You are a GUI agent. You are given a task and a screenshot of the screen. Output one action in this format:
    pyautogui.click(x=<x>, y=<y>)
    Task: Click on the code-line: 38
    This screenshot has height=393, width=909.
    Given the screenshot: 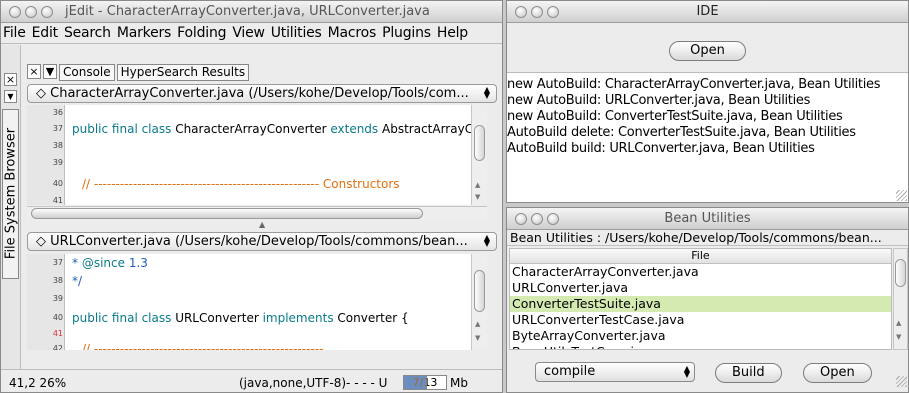 What is the action you would take?
    pyautogui.click(x=257, y=146)
    